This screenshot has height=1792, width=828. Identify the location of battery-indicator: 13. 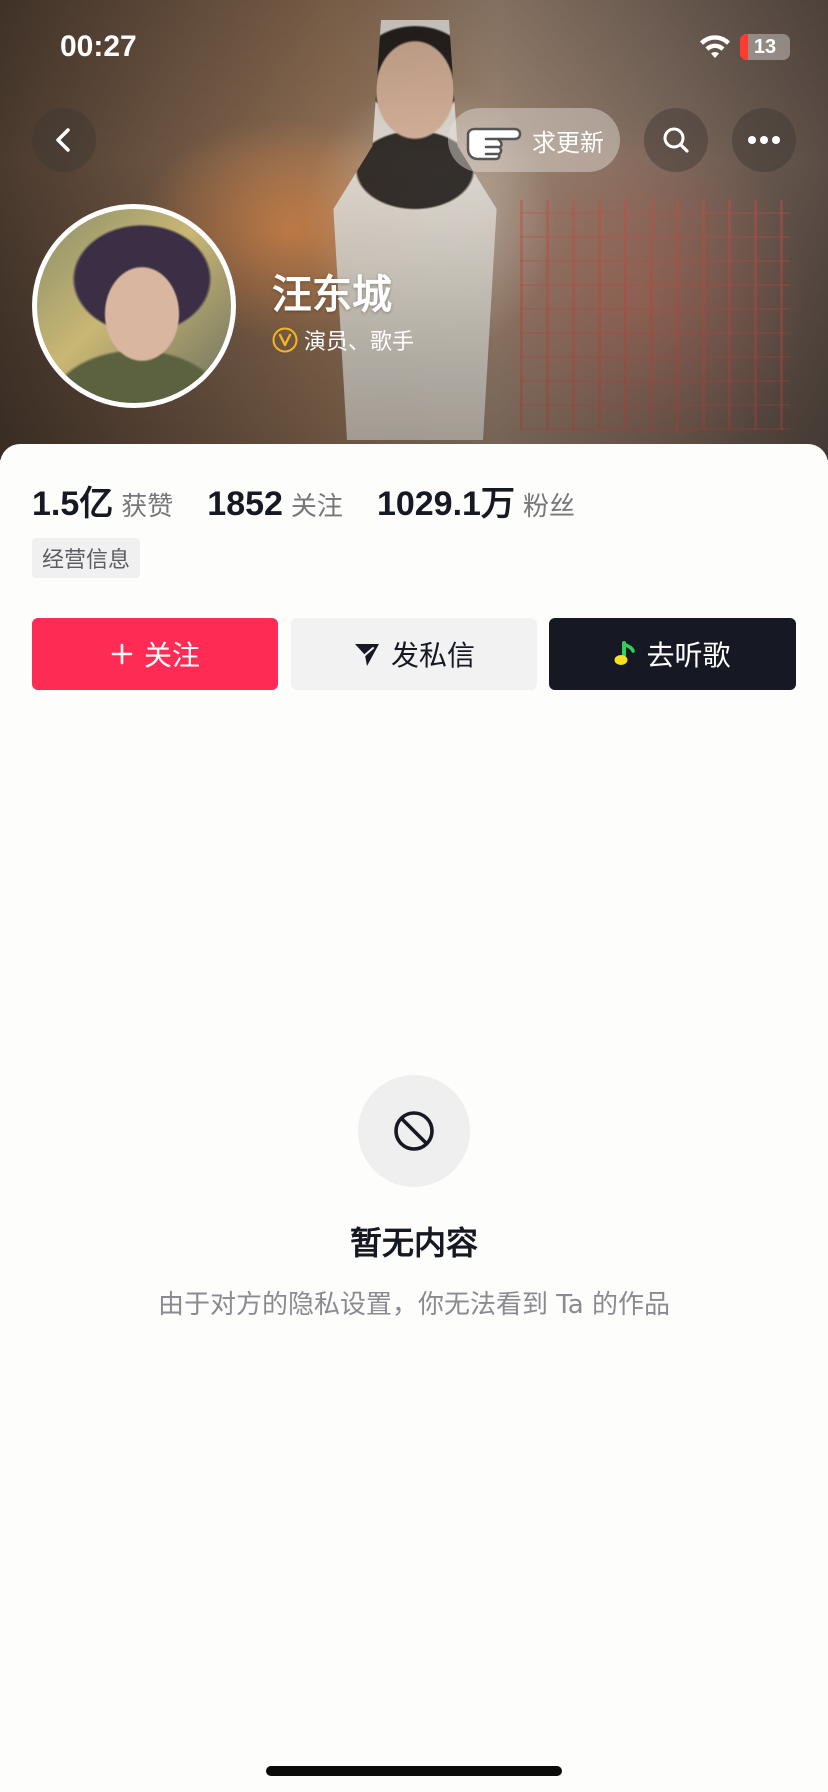
(765, 47).